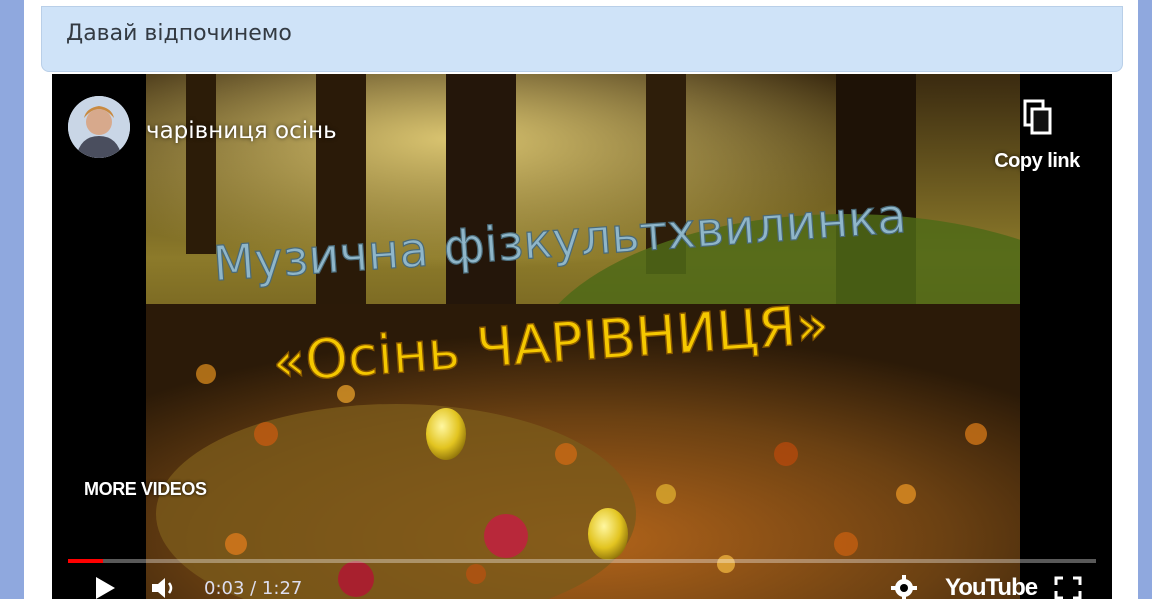 This screenshot has width=1152, height=599. What do you see at coordinates (1037, 117) in the screenshot?
I see `copy-icon` at bounding box center [1037, 117].